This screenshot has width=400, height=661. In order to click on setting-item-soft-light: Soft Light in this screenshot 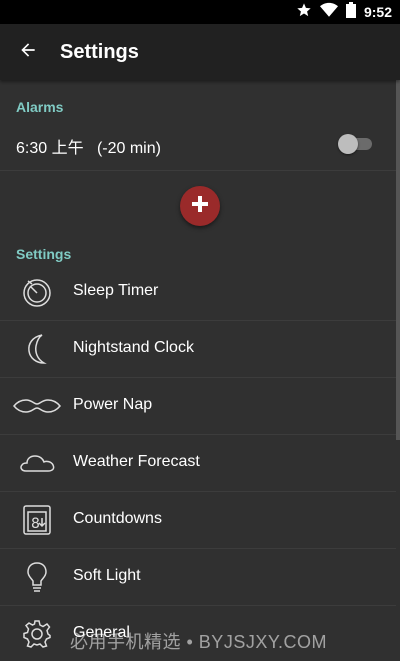, I will do `click(198, 577)`.